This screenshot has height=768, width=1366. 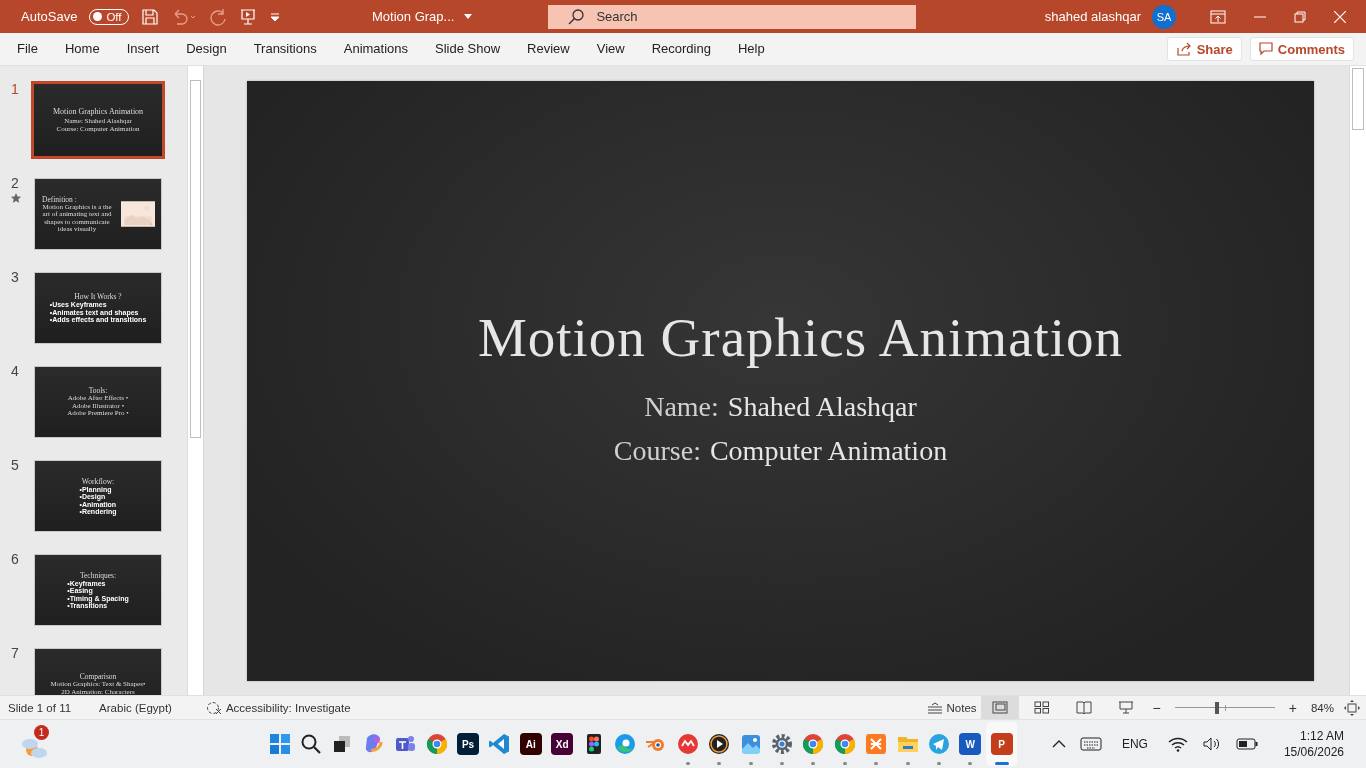 I want to click on clock-time: 1:12 AM, so click(x=1321, y=736).